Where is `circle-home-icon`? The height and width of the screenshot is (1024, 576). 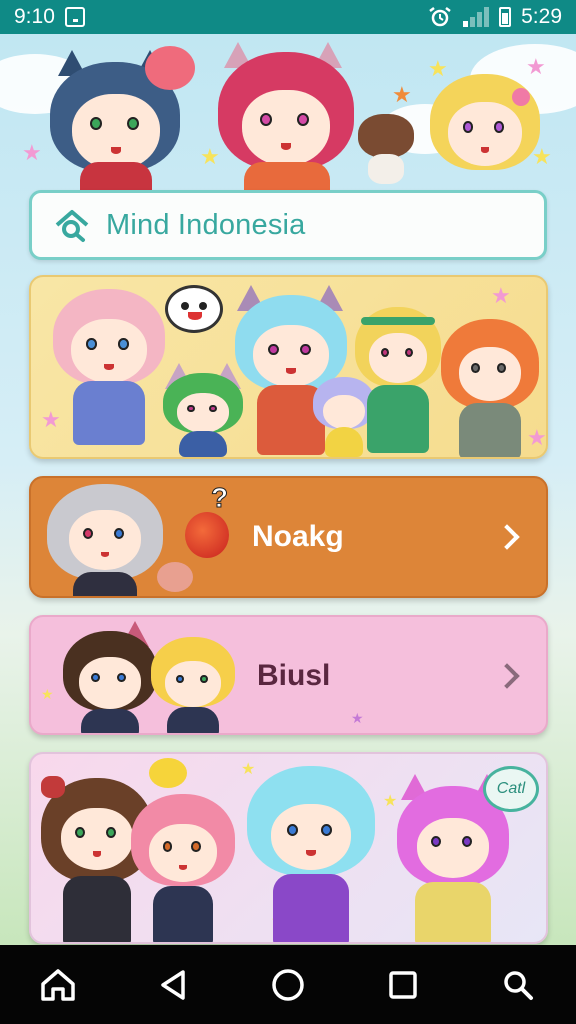
circle-home-icon is located at coordinates (288, 985).